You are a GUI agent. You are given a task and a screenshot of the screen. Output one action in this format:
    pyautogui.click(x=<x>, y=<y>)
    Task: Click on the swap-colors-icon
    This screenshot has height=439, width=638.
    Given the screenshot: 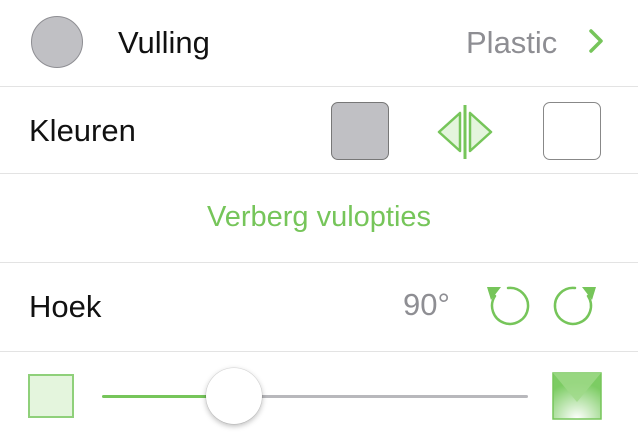 What is the action you would take?
    pyautogui.click(x=465, y=132)
    